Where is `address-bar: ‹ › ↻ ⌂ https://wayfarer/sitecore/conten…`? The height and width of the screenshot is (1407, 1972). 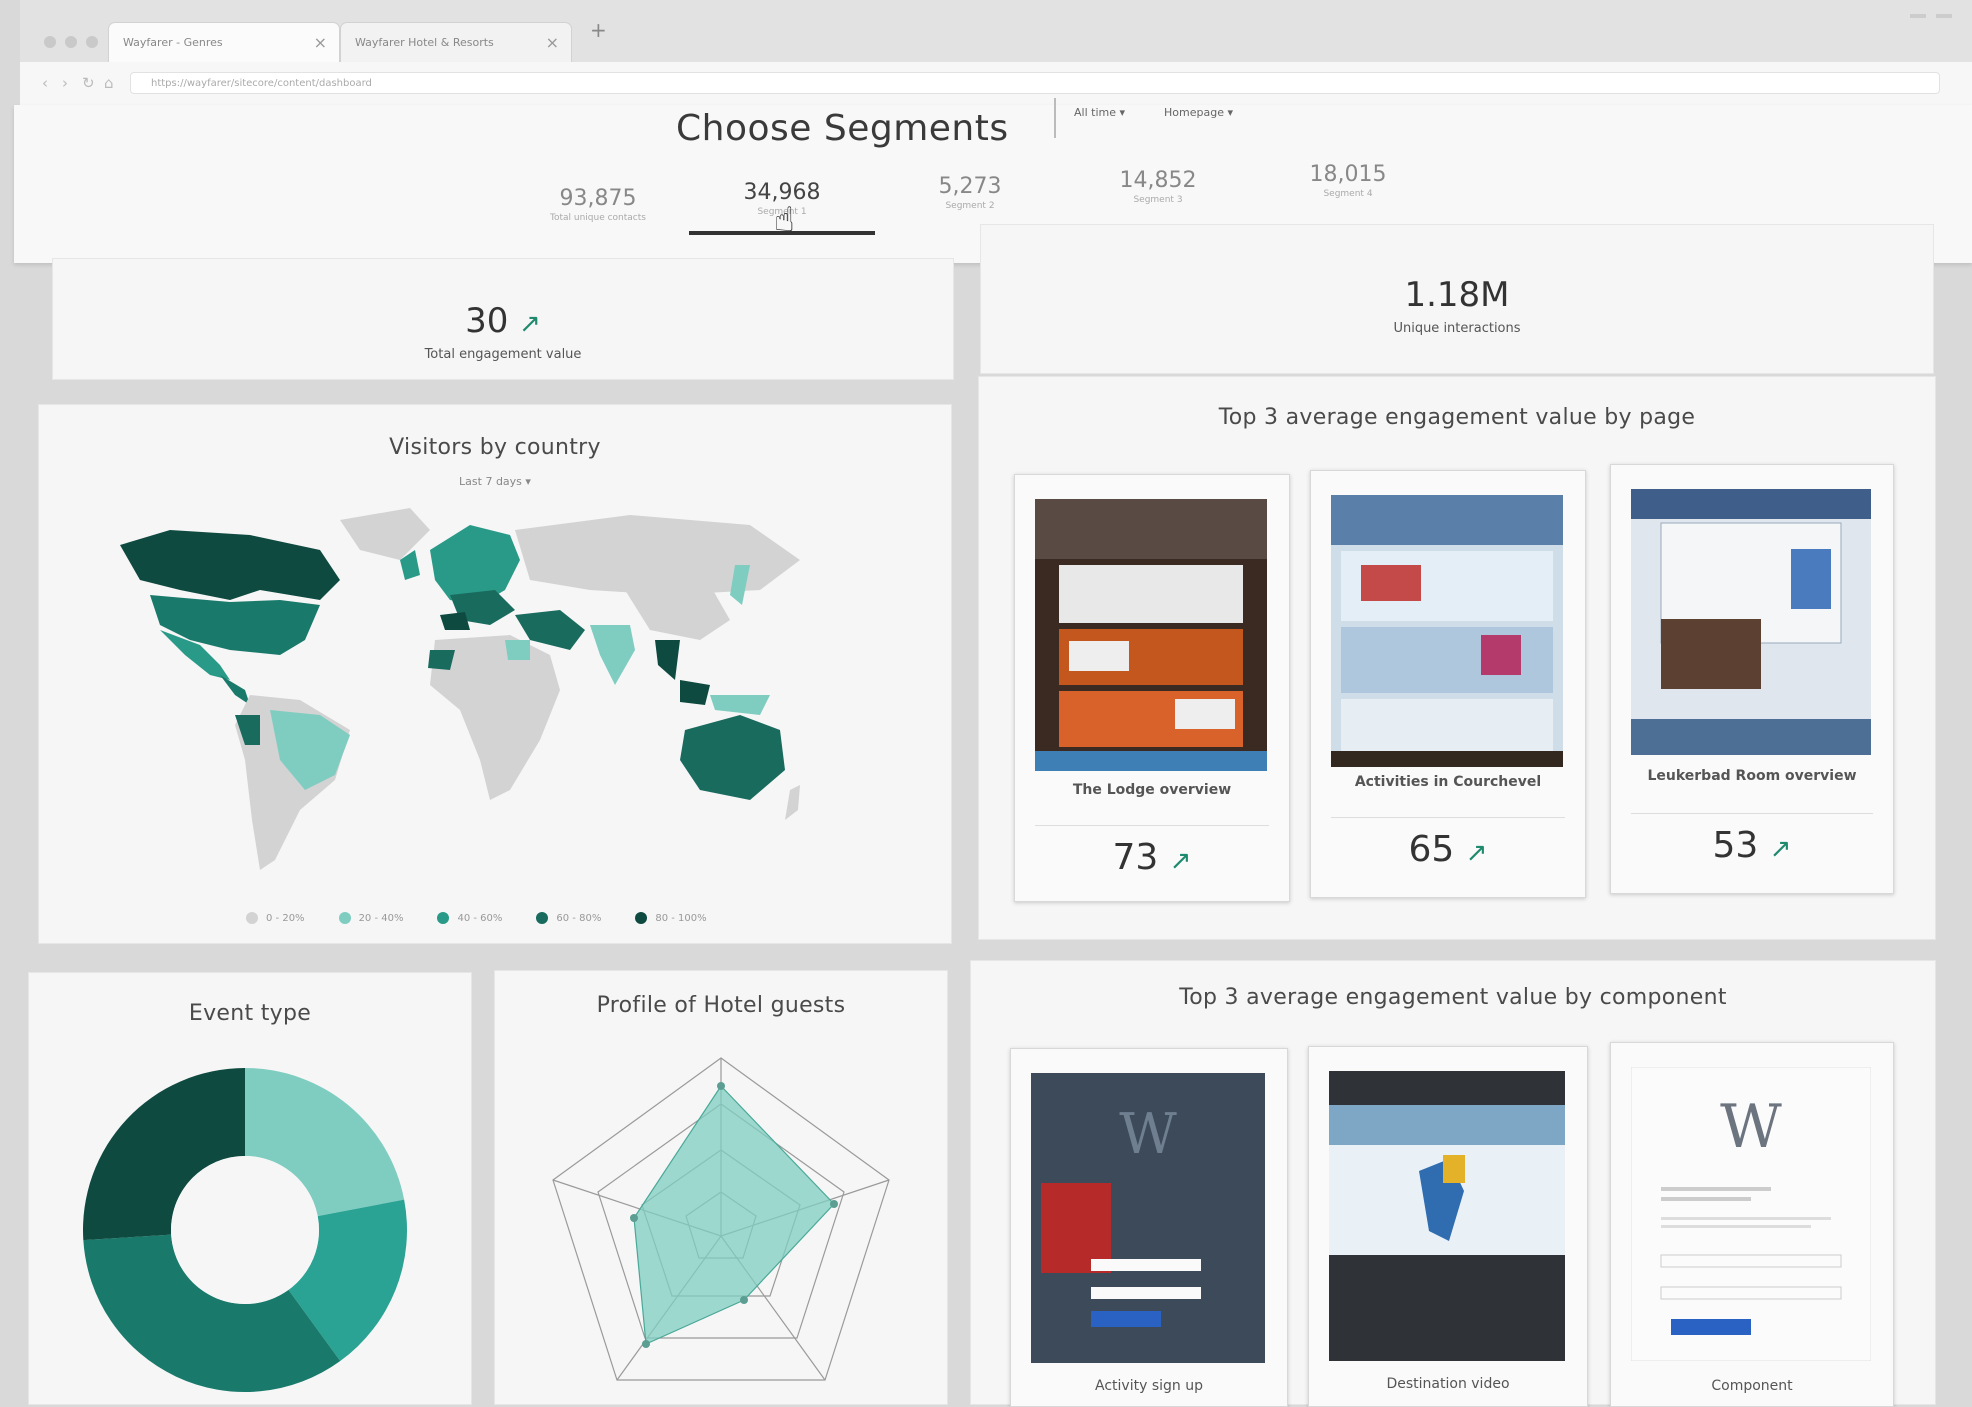 address-bar: ‹ › ↻ ⌂ https://wayfarer/sitecore/conten… is located at coordinates (996, 84).